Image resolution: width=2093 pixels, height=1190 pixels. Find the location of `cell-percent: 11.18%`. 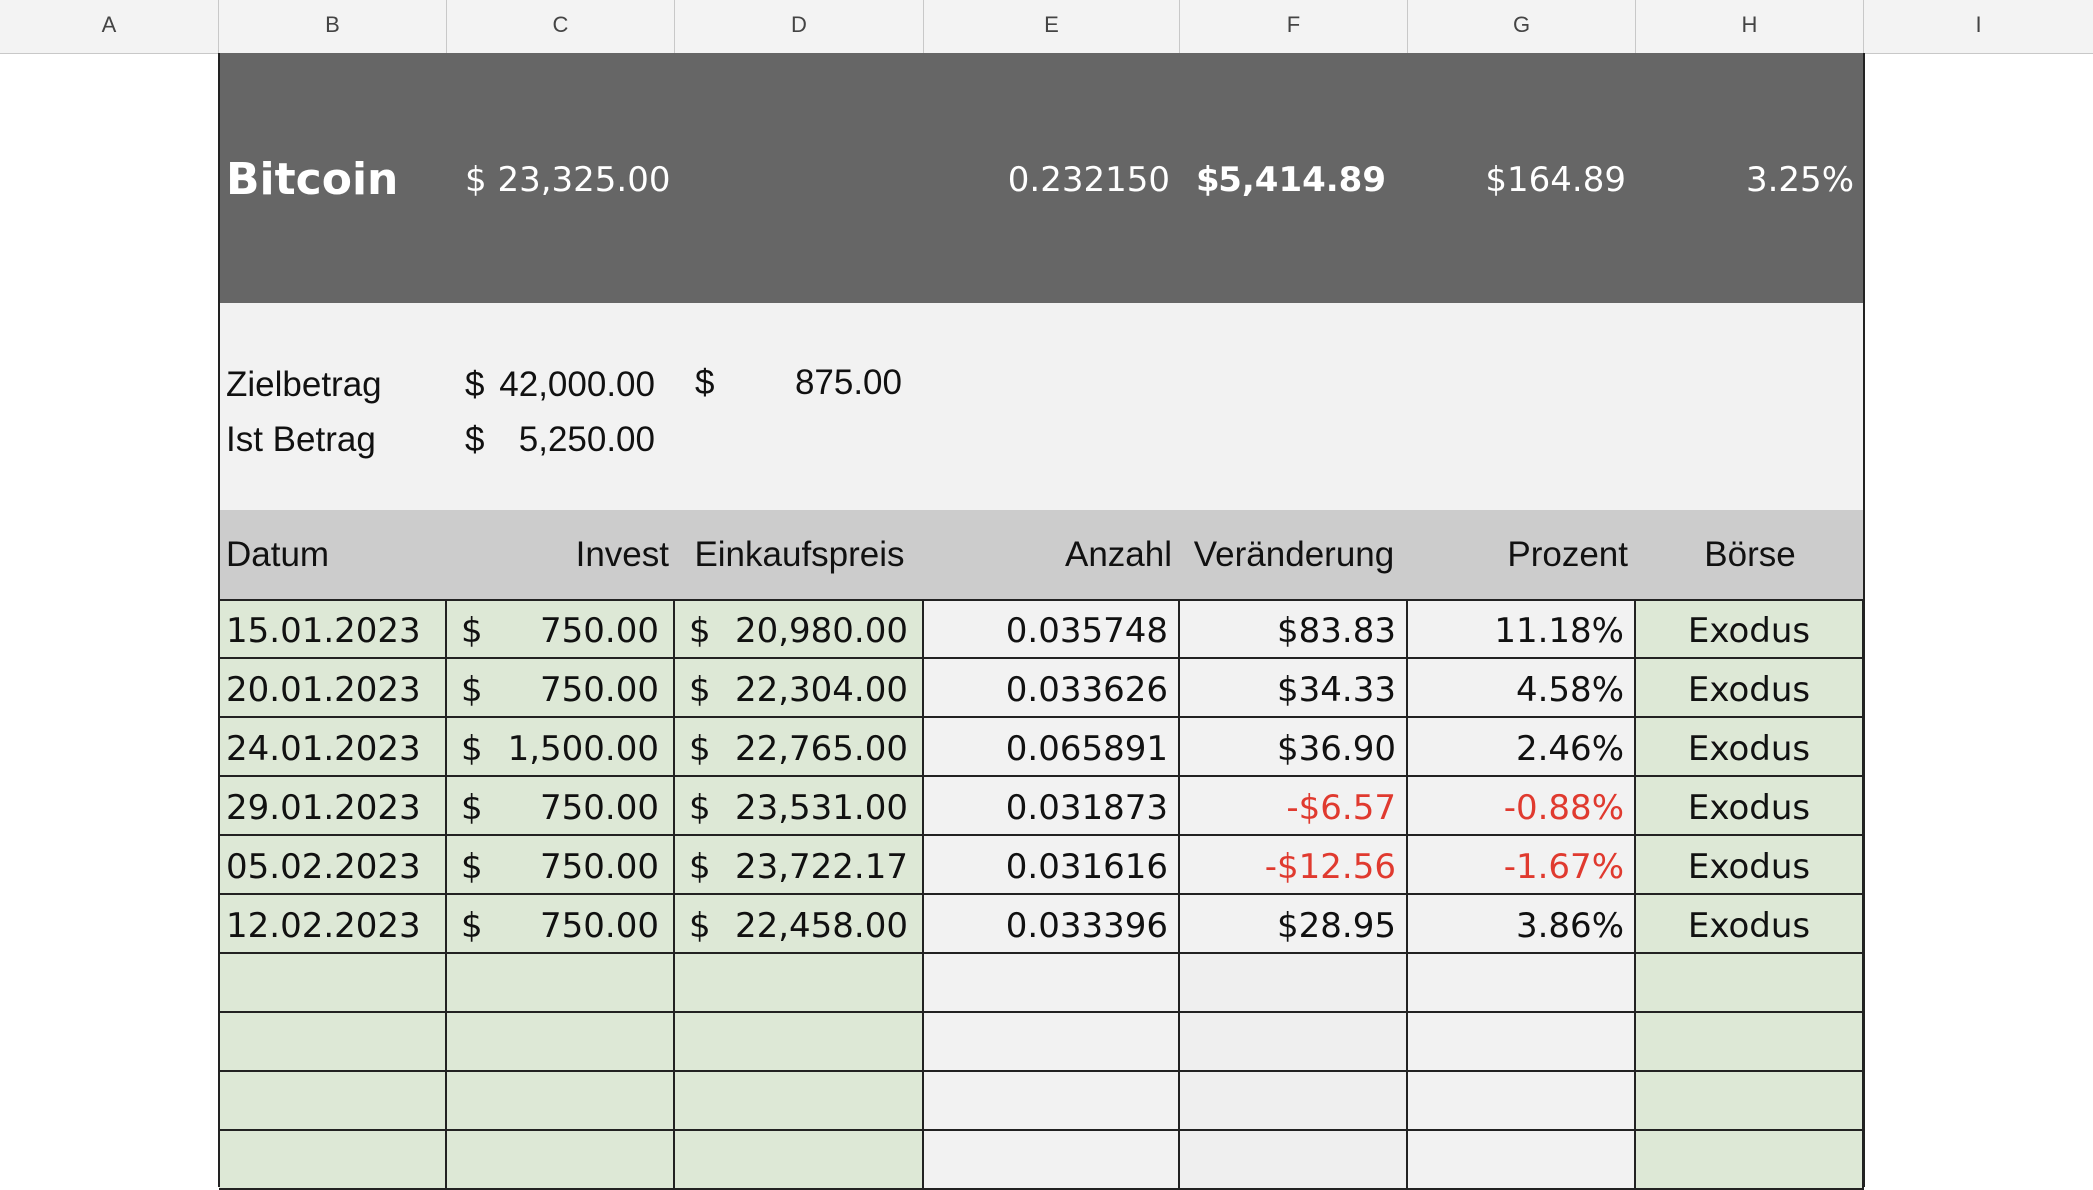

cell-percent: 11.18% is located at coordinates (1522, 629).